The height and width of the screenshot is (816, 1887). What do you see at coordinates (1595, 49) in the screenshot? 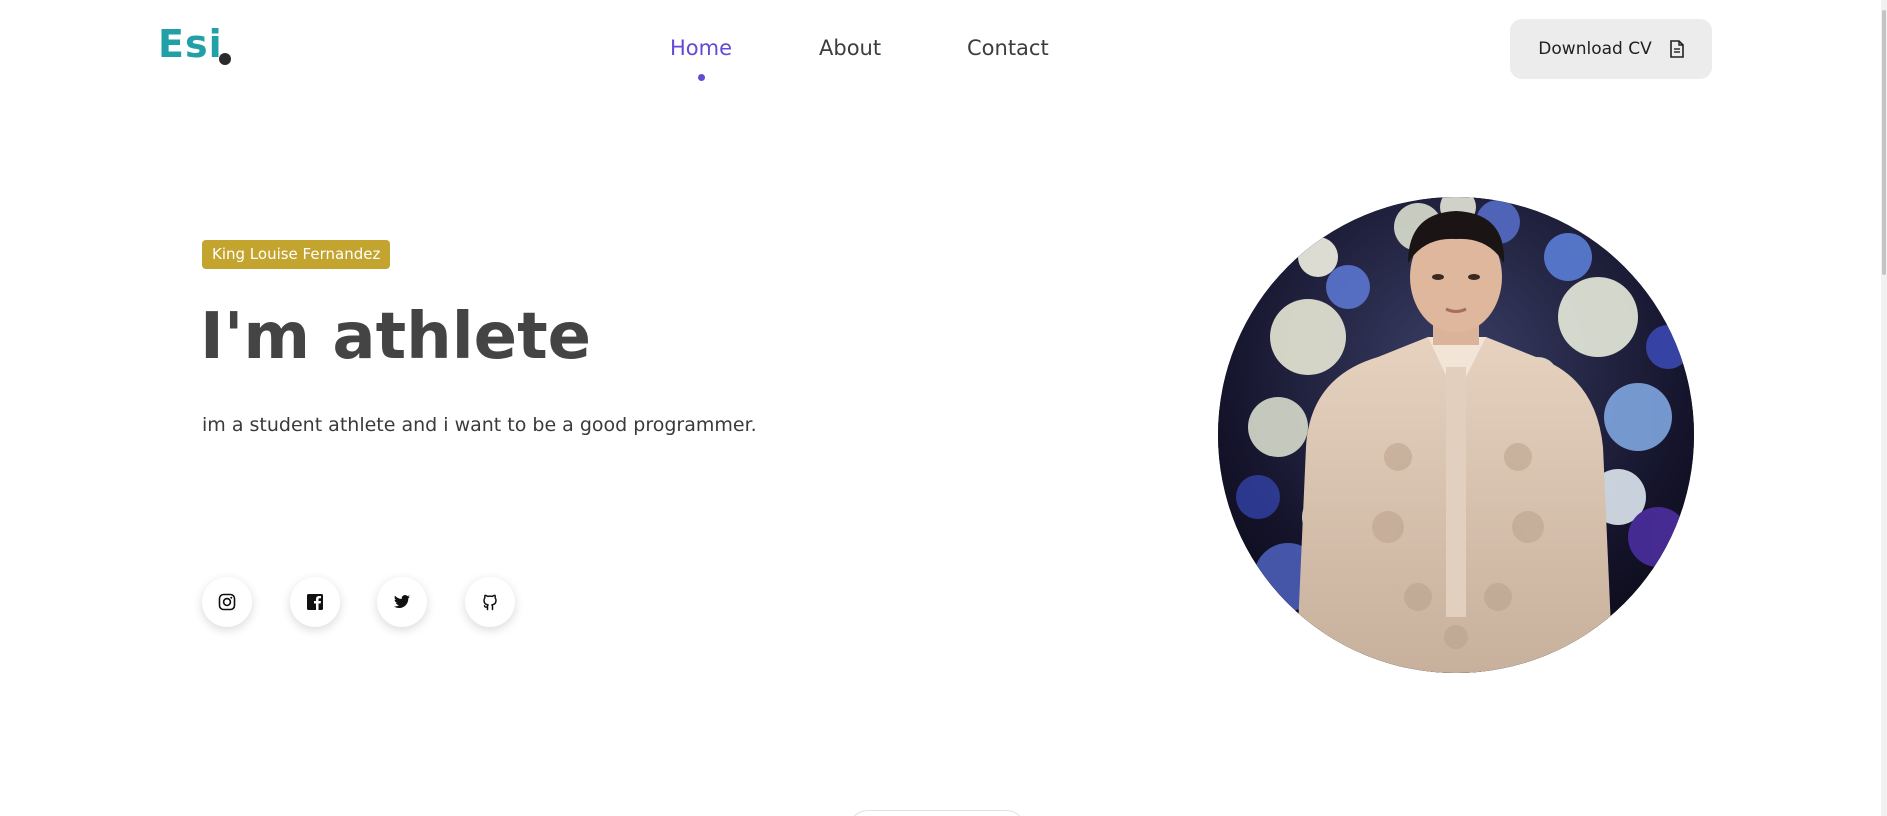
I see `download-cv-label: Download CV` at bounding box center [1595, 49].